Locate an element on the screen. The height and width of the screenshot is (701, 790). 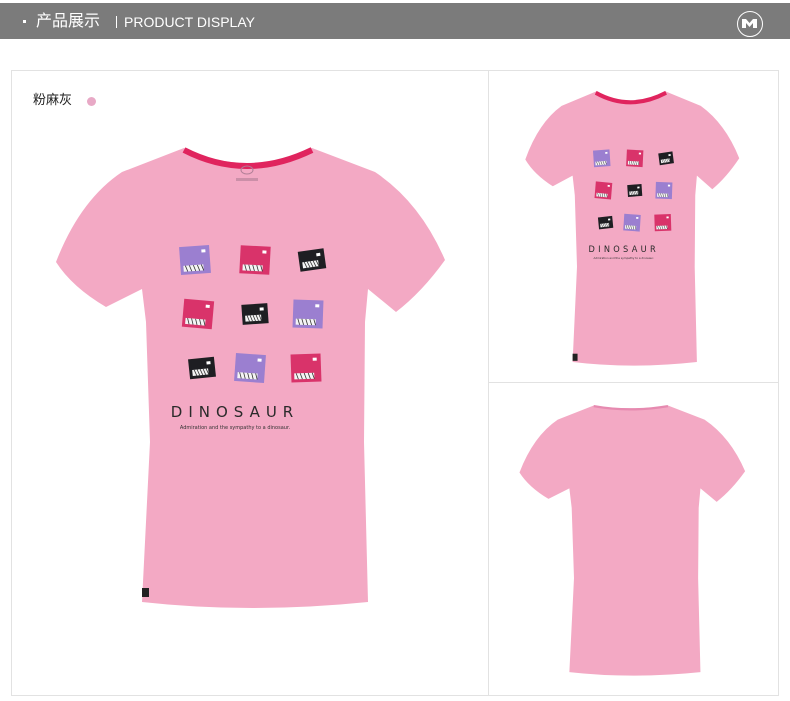
main-print-title: DINOSAUR is located at coordinates (235, 412).